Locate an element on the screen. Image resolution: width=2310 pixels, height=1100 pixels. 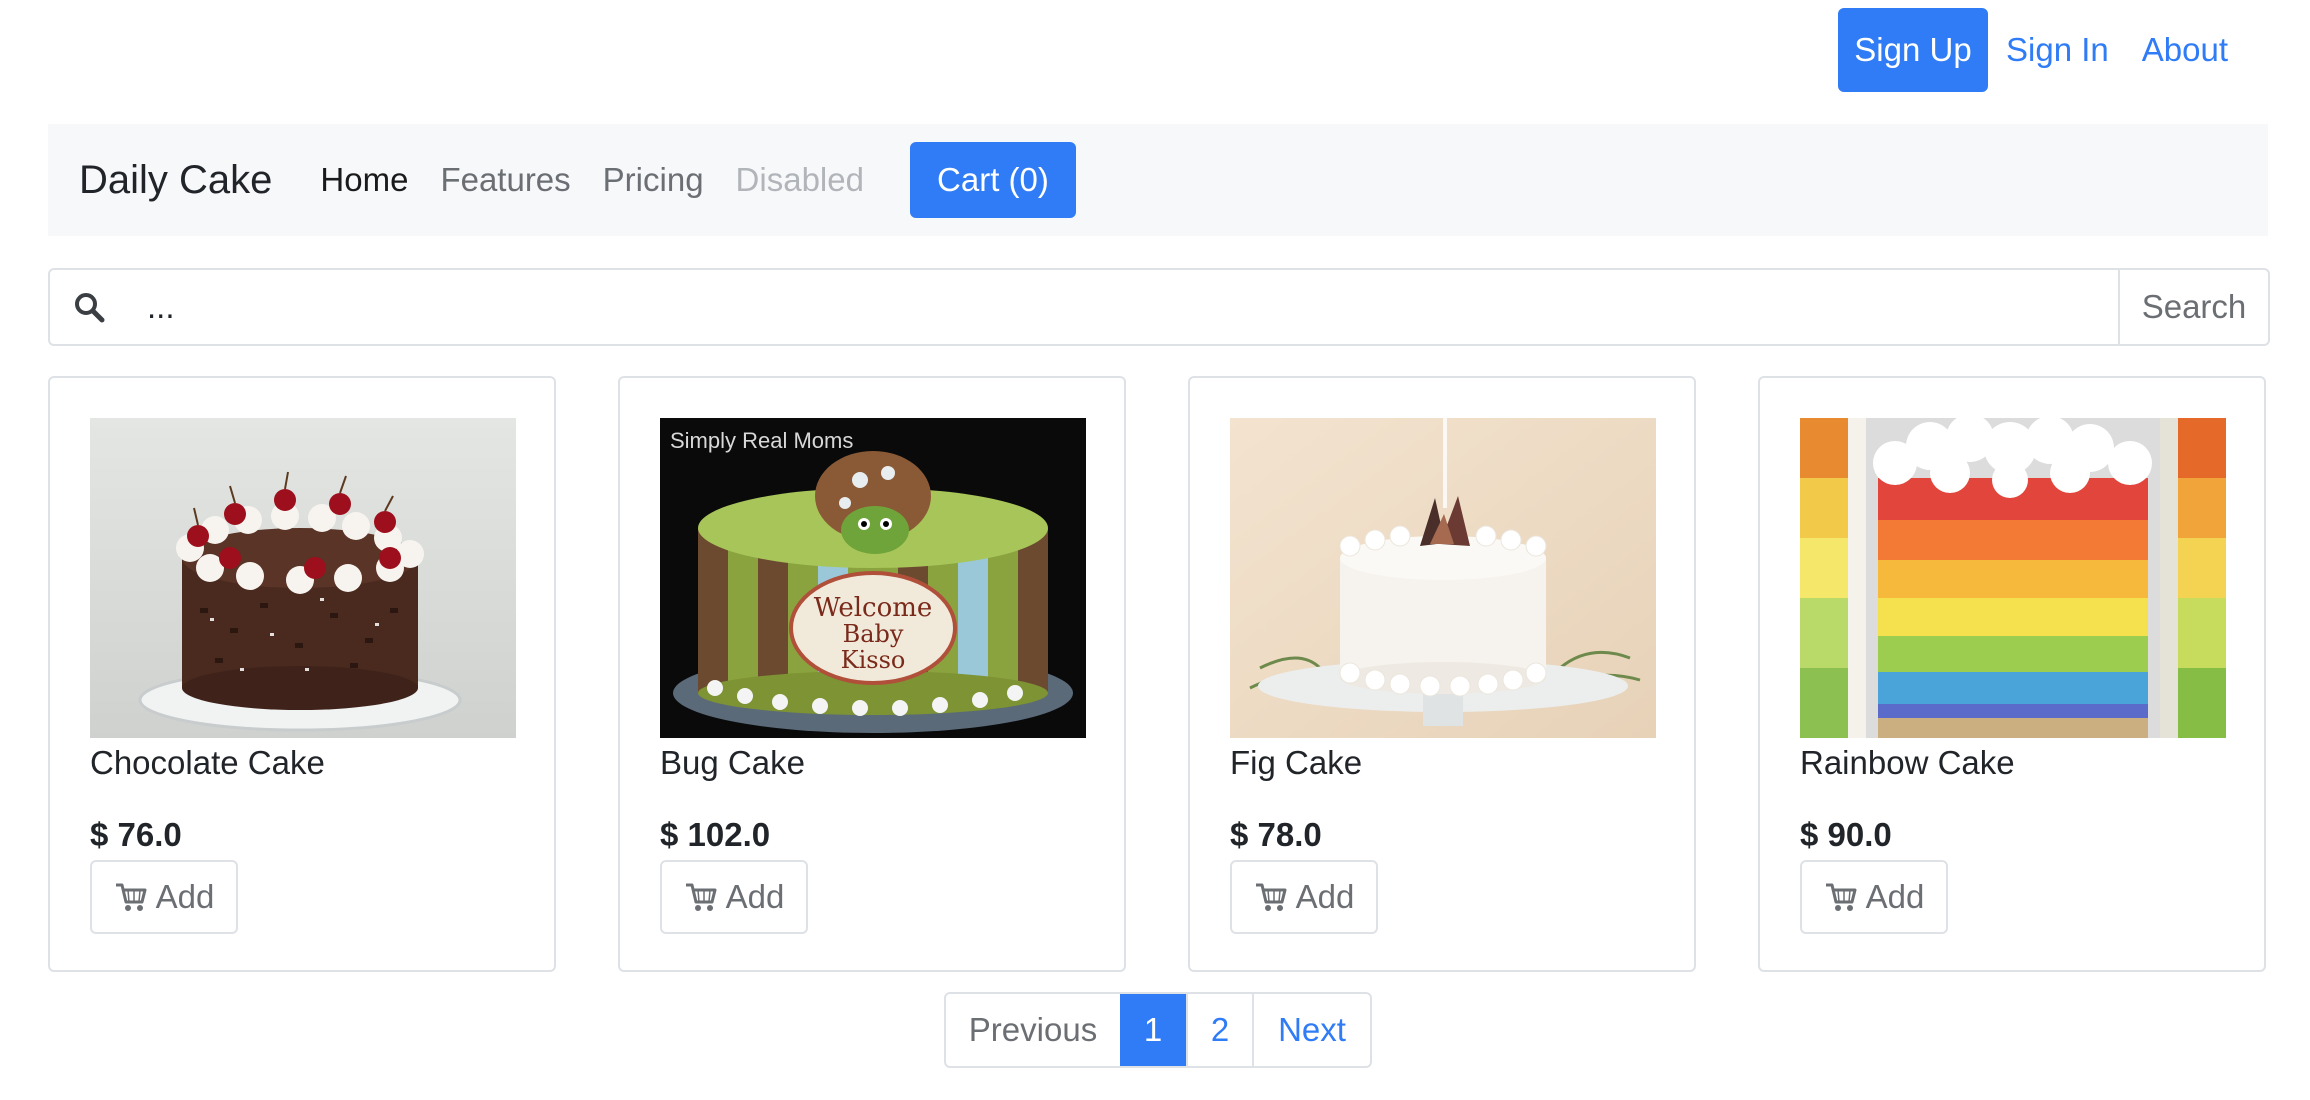
svg-text: Welcome is located at coordinates (873, 608).